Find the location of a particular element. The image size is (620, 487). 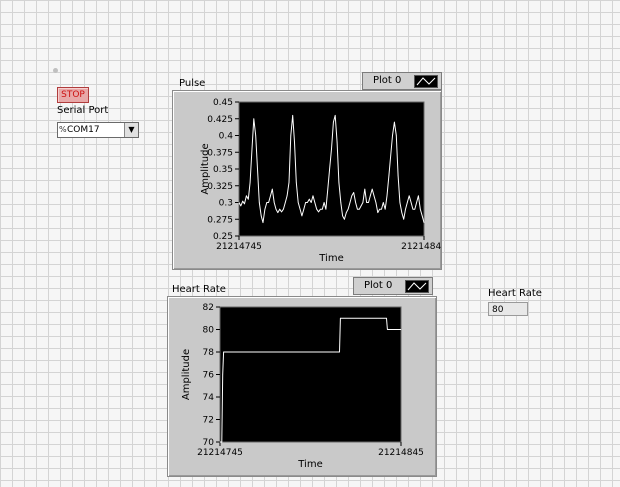

stop-button: STOP is located at coordinates (73, 95).